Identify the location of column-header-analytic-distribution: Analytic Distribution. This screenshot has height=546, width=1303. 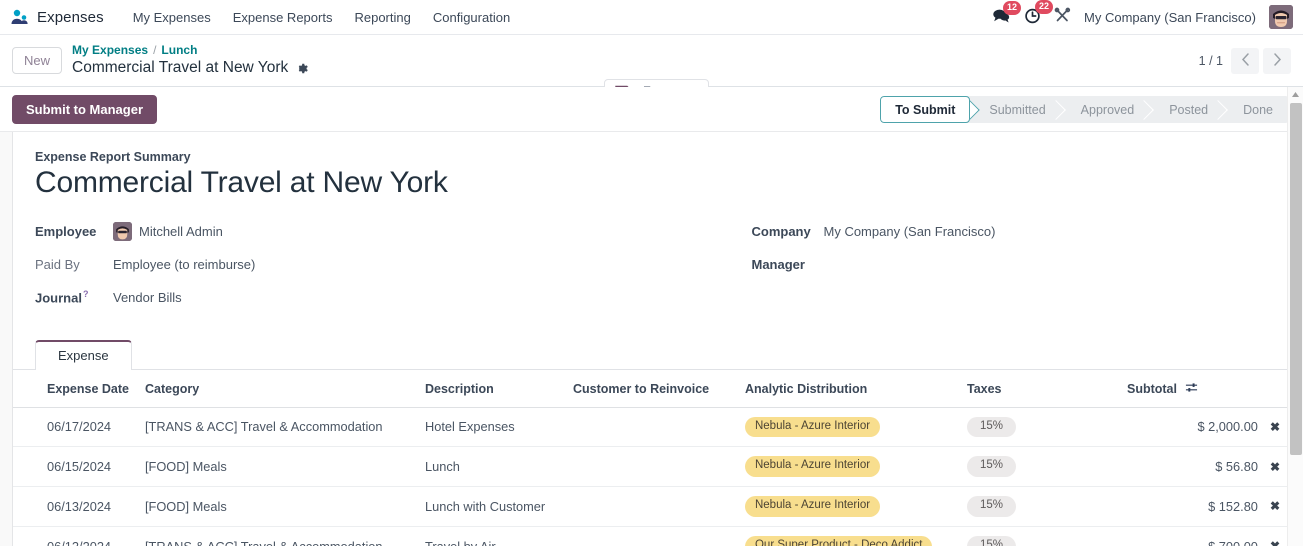
(847, 388).